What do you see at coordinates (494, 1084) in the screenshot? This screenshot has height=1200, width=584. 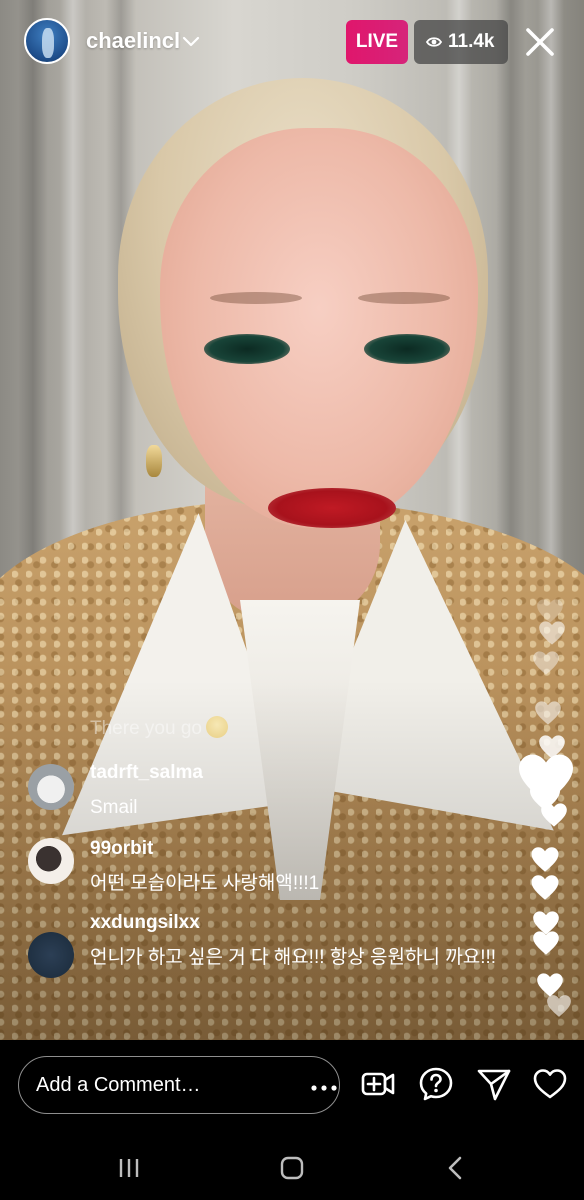 I see `paper-plane-icon` at bounding box center [494, 1084].